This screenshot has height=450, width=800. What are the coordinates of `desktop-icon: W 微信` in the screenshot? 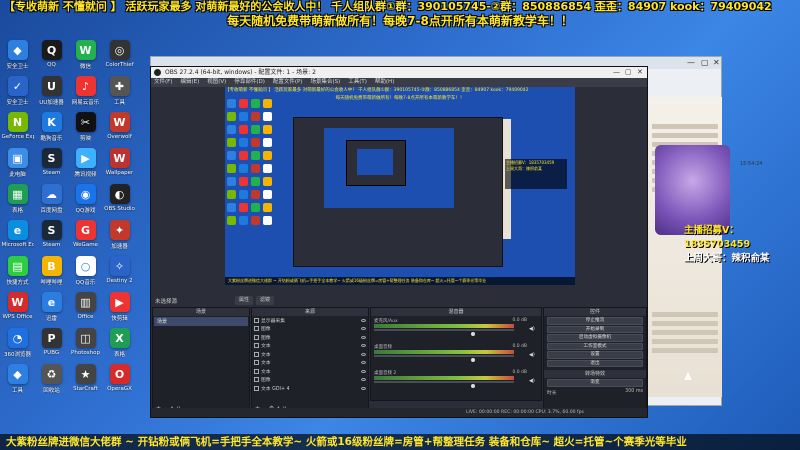 It's located at (85, 58).